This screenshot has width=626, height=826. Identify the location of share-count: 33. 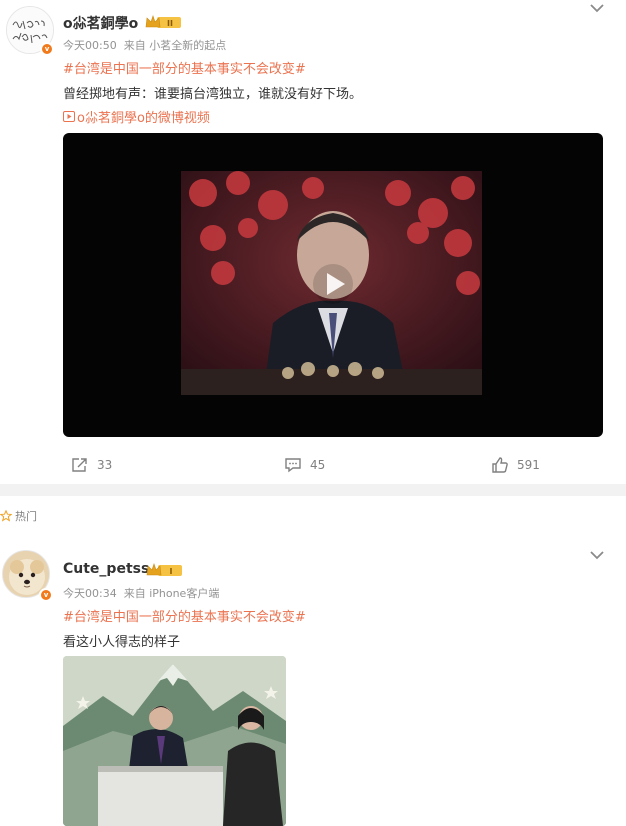
(105, 465).